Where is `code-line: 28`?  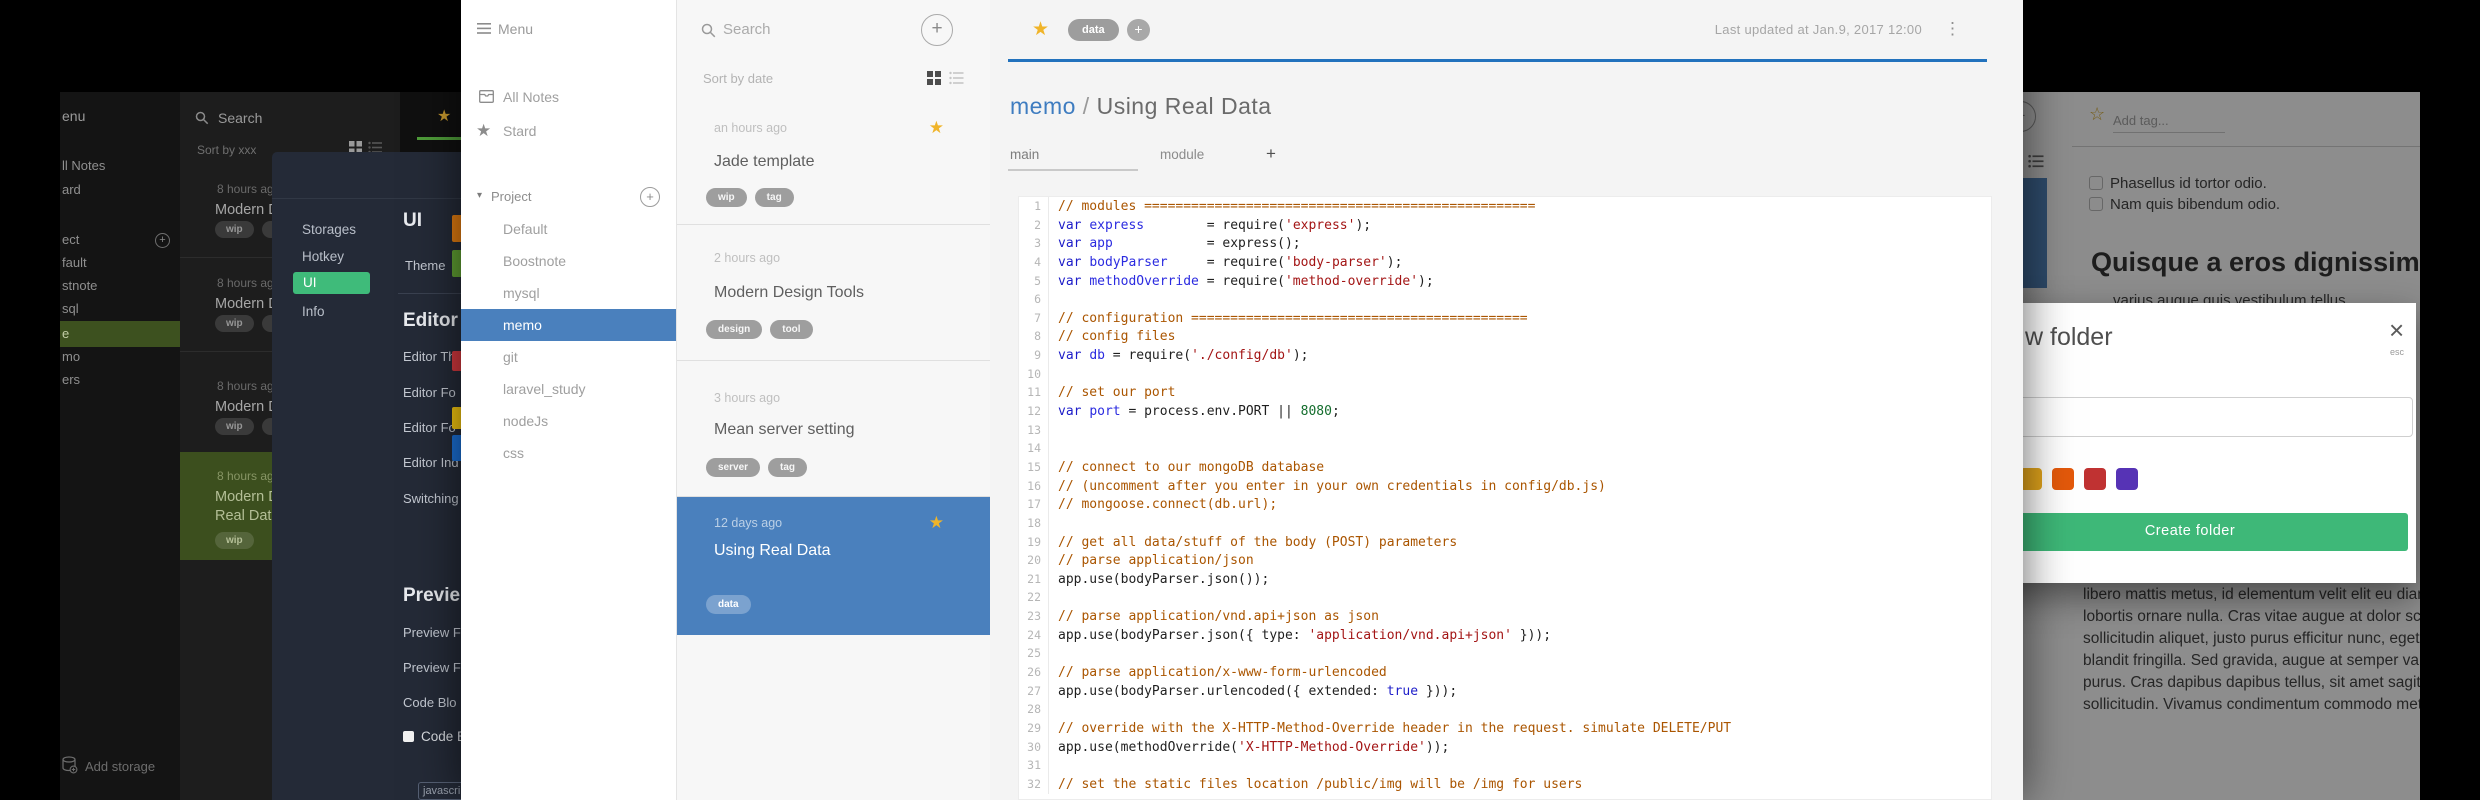
code-line: 28 is located at coordinates (1505, 709).